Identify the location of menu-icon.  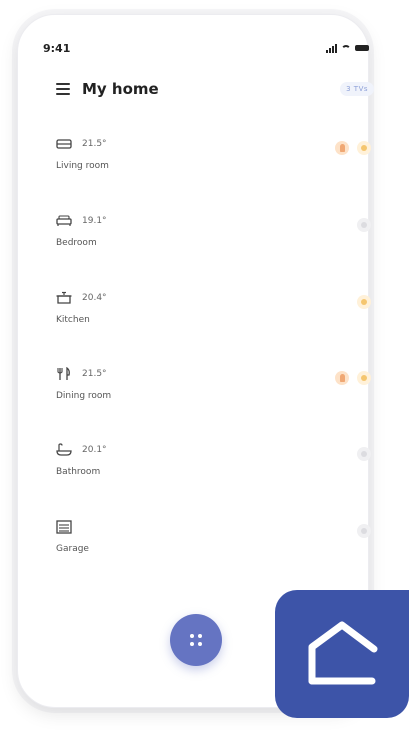
(63, 89).